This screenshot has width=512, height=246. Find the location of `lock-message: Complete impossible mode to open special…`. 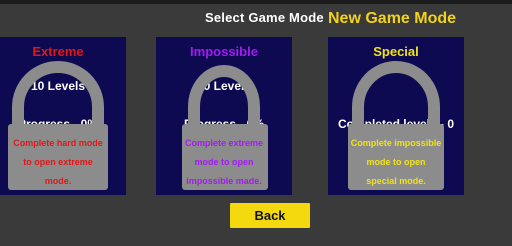

lock-message: Complete impossible mode to open special… is located at coordinates (396, 162).